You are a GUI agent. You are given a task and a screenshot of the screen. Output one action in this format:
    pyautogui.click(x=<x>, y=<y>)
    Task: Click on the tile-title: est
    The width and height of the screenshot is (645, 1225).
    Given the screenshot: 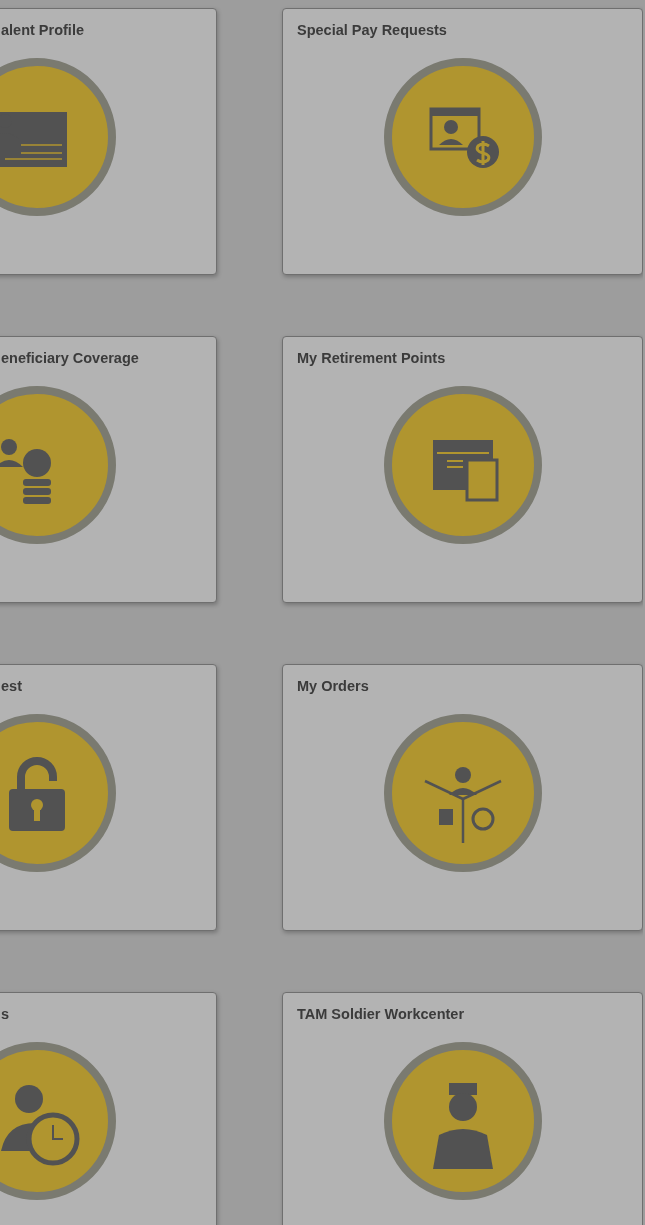 What is the action you would take?
    pyautogui.click(x=11, y=686)
    